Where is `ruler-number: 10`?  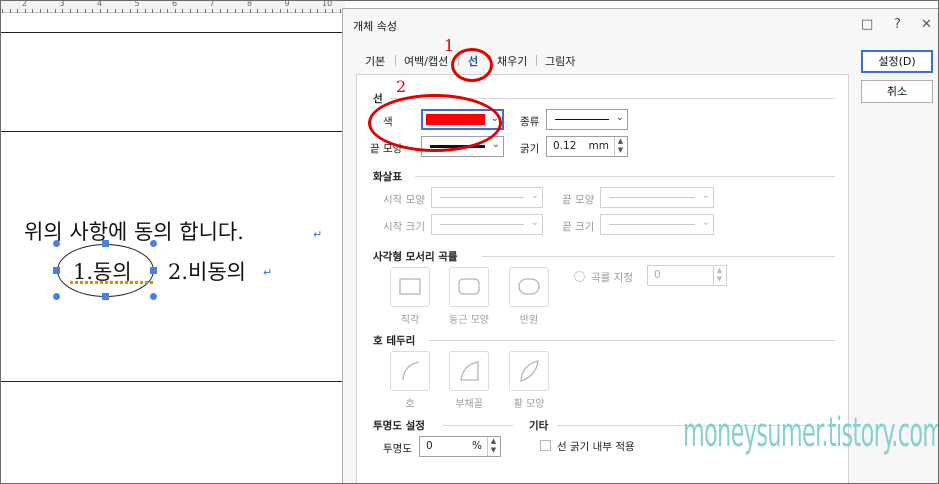 ruler-number: 10 is located at coordinates (327, 4).